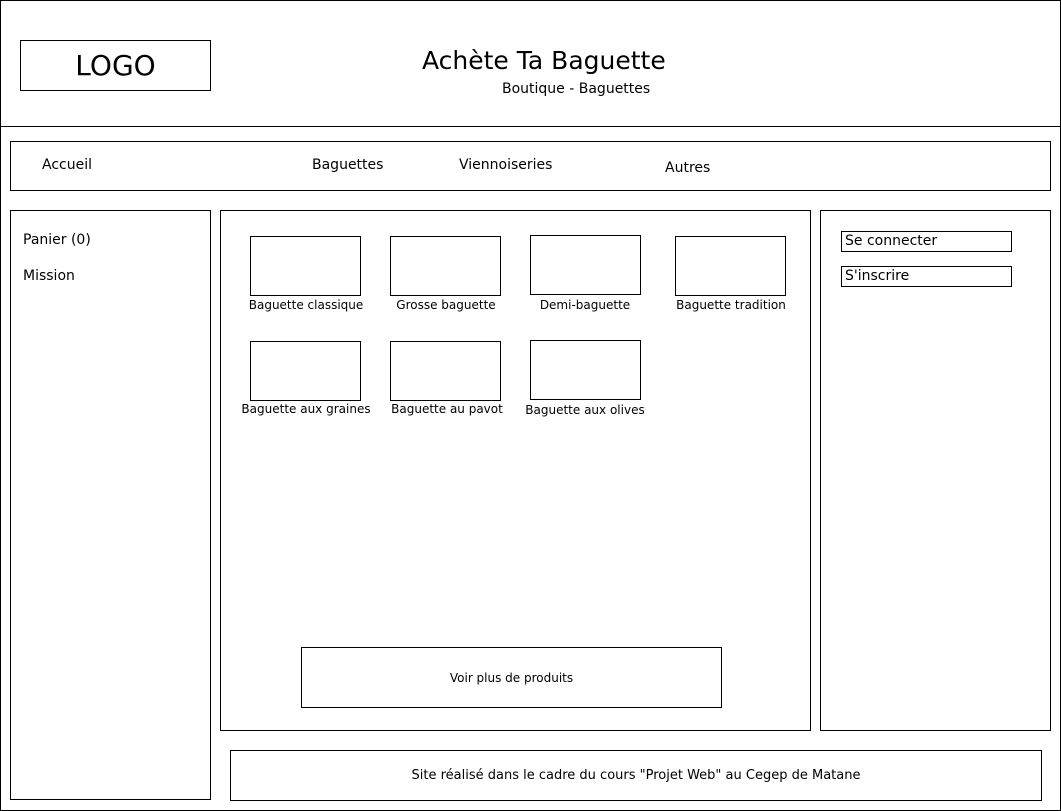 The image size is (1061, 811). Describe the element at coordinates (306, 409) in the screenshot. I see `product-name: Baguette aux graines` at that location.